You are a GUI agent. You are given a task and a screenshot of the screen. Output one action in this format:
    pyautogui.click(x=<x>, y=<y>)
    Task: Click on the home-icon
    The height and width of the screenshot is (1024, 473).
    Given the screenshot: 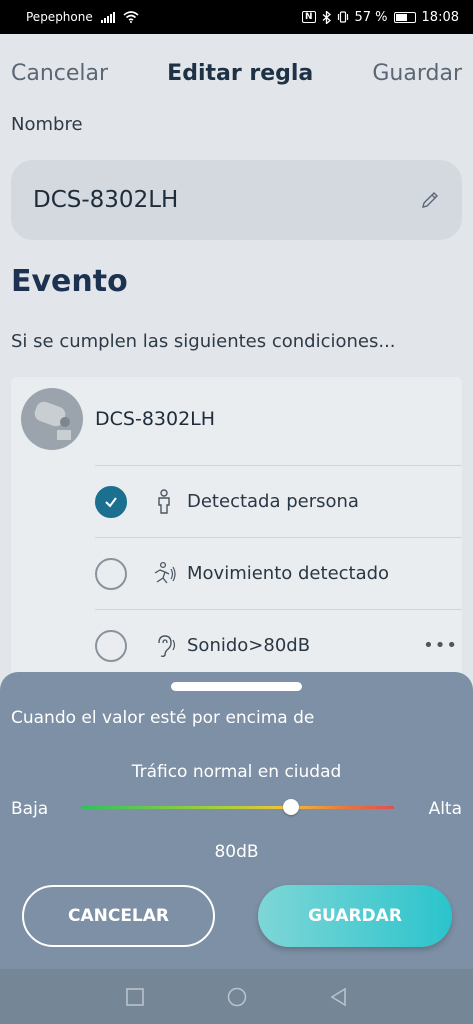 What is the action you would take?
    pyautogui.click(x=237, y=997)
    